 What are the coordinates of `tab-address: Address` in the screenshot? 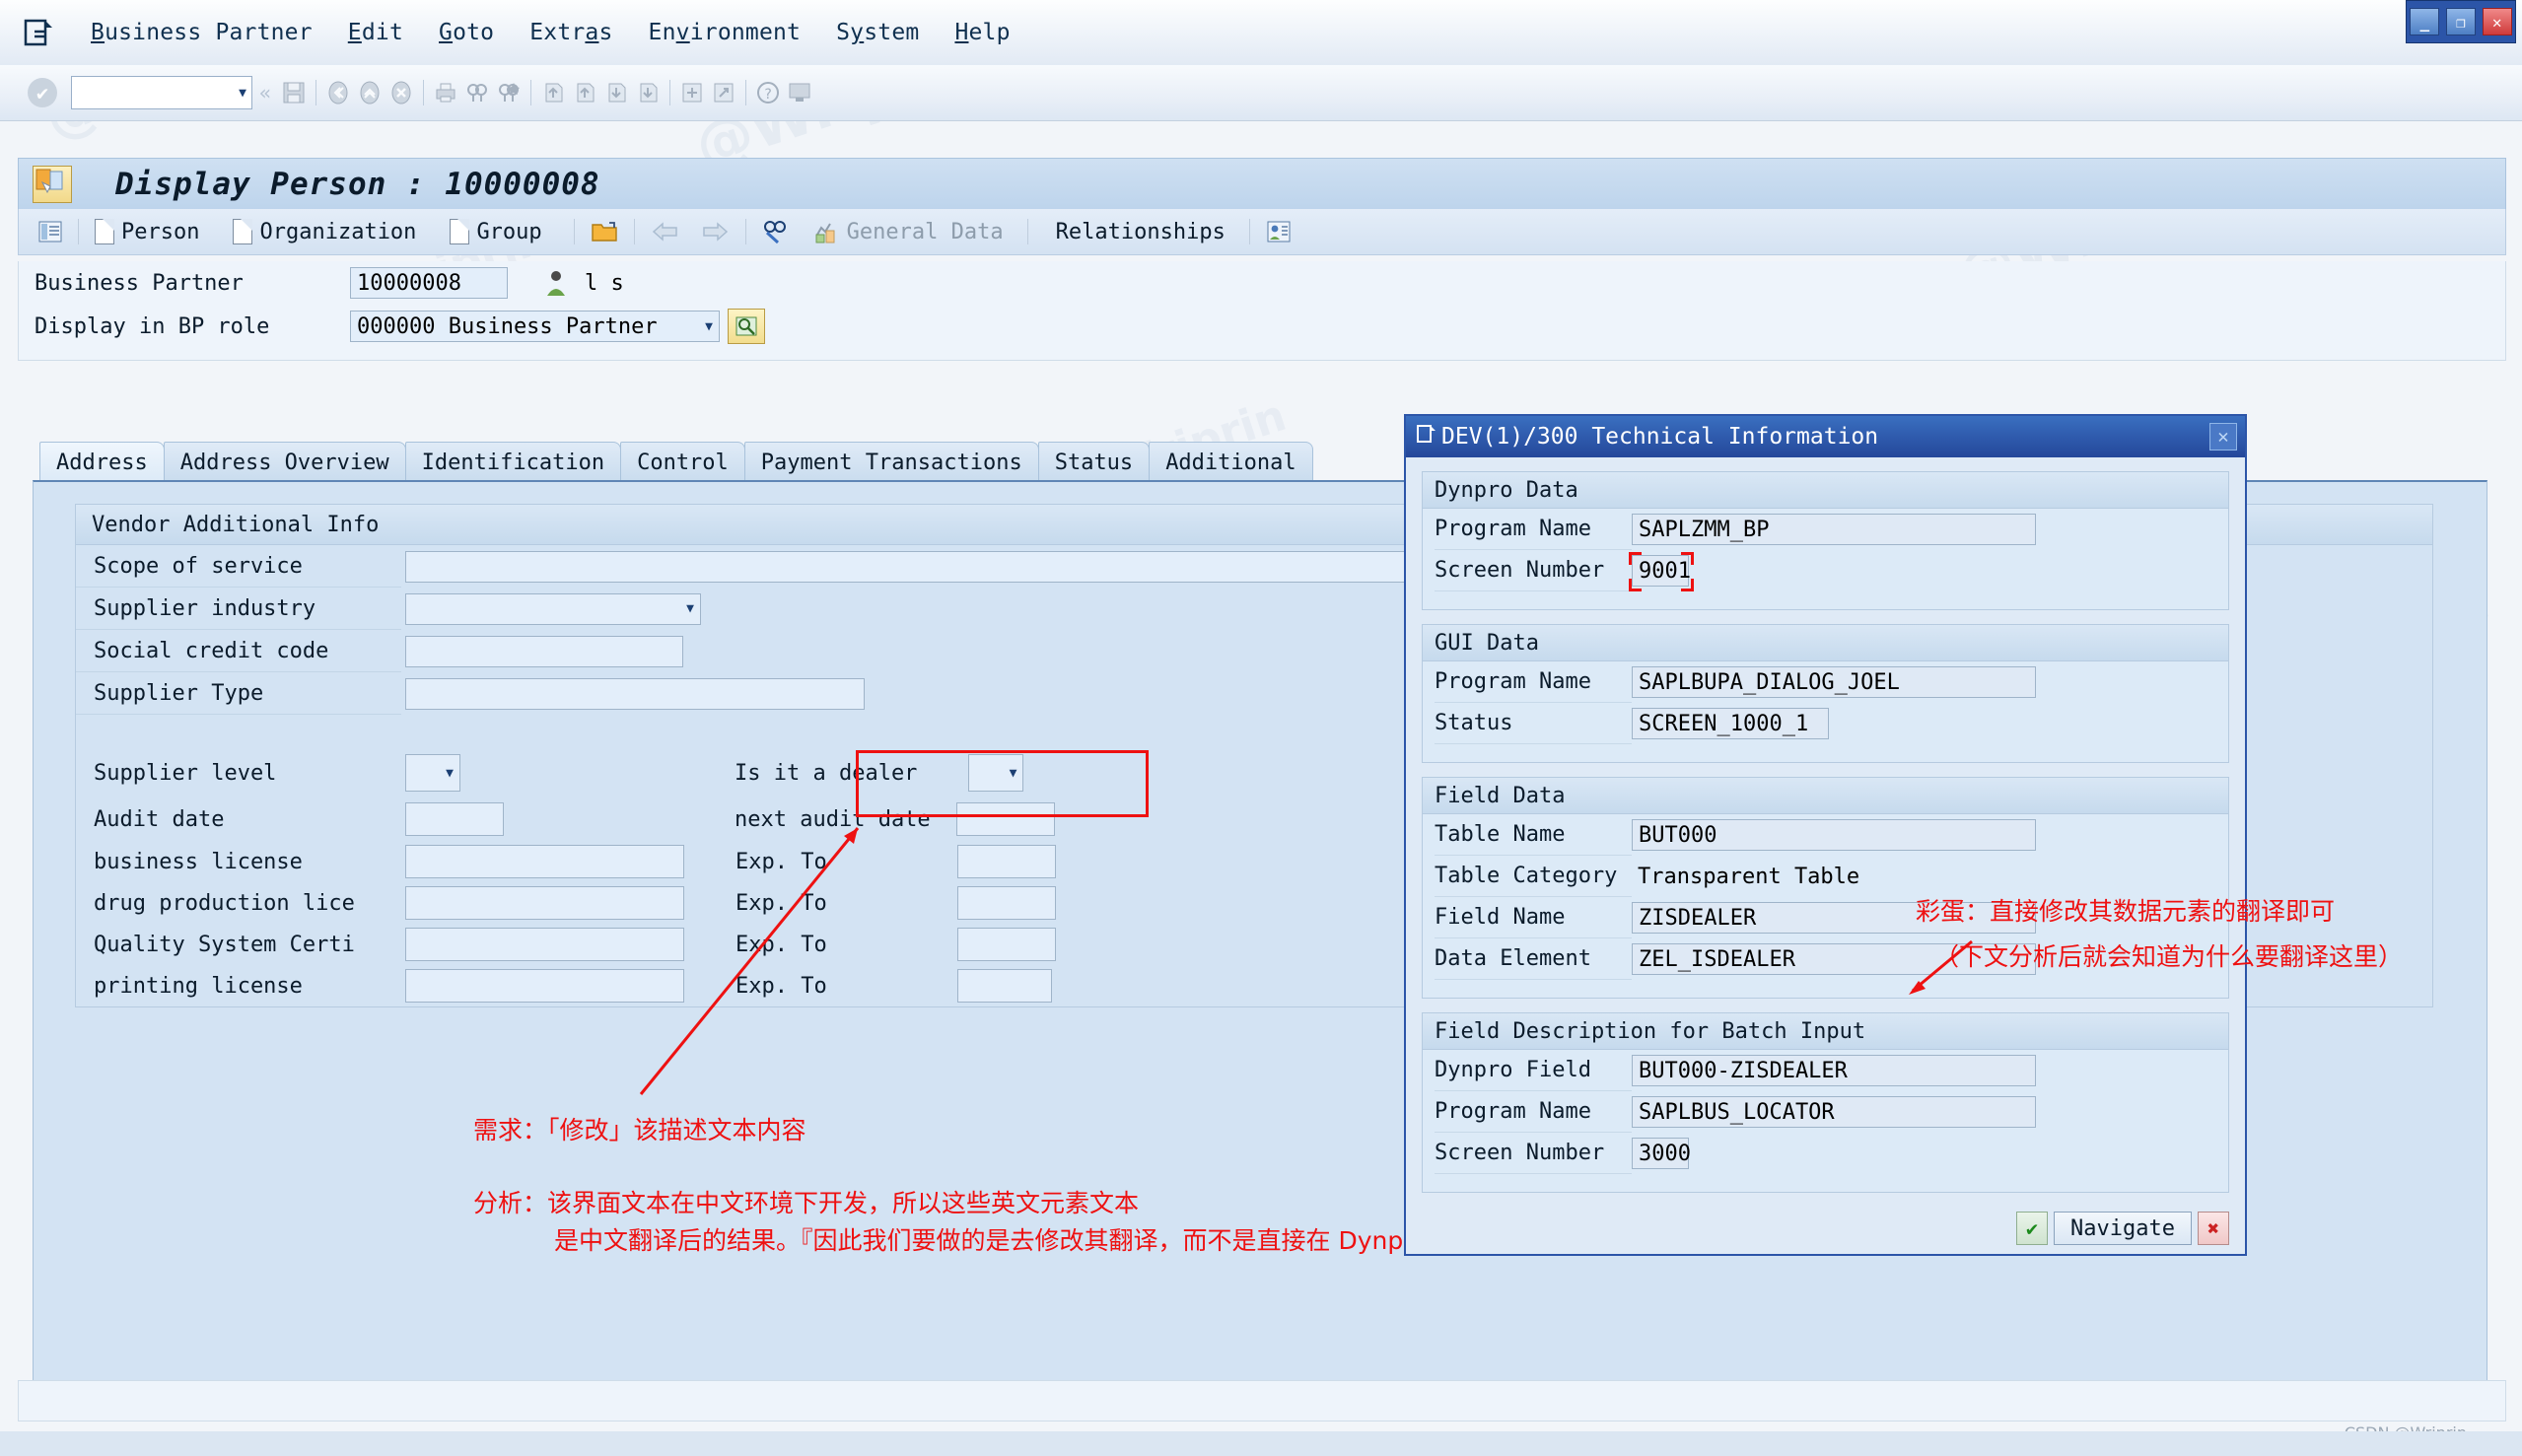 It's located at (102, 462).